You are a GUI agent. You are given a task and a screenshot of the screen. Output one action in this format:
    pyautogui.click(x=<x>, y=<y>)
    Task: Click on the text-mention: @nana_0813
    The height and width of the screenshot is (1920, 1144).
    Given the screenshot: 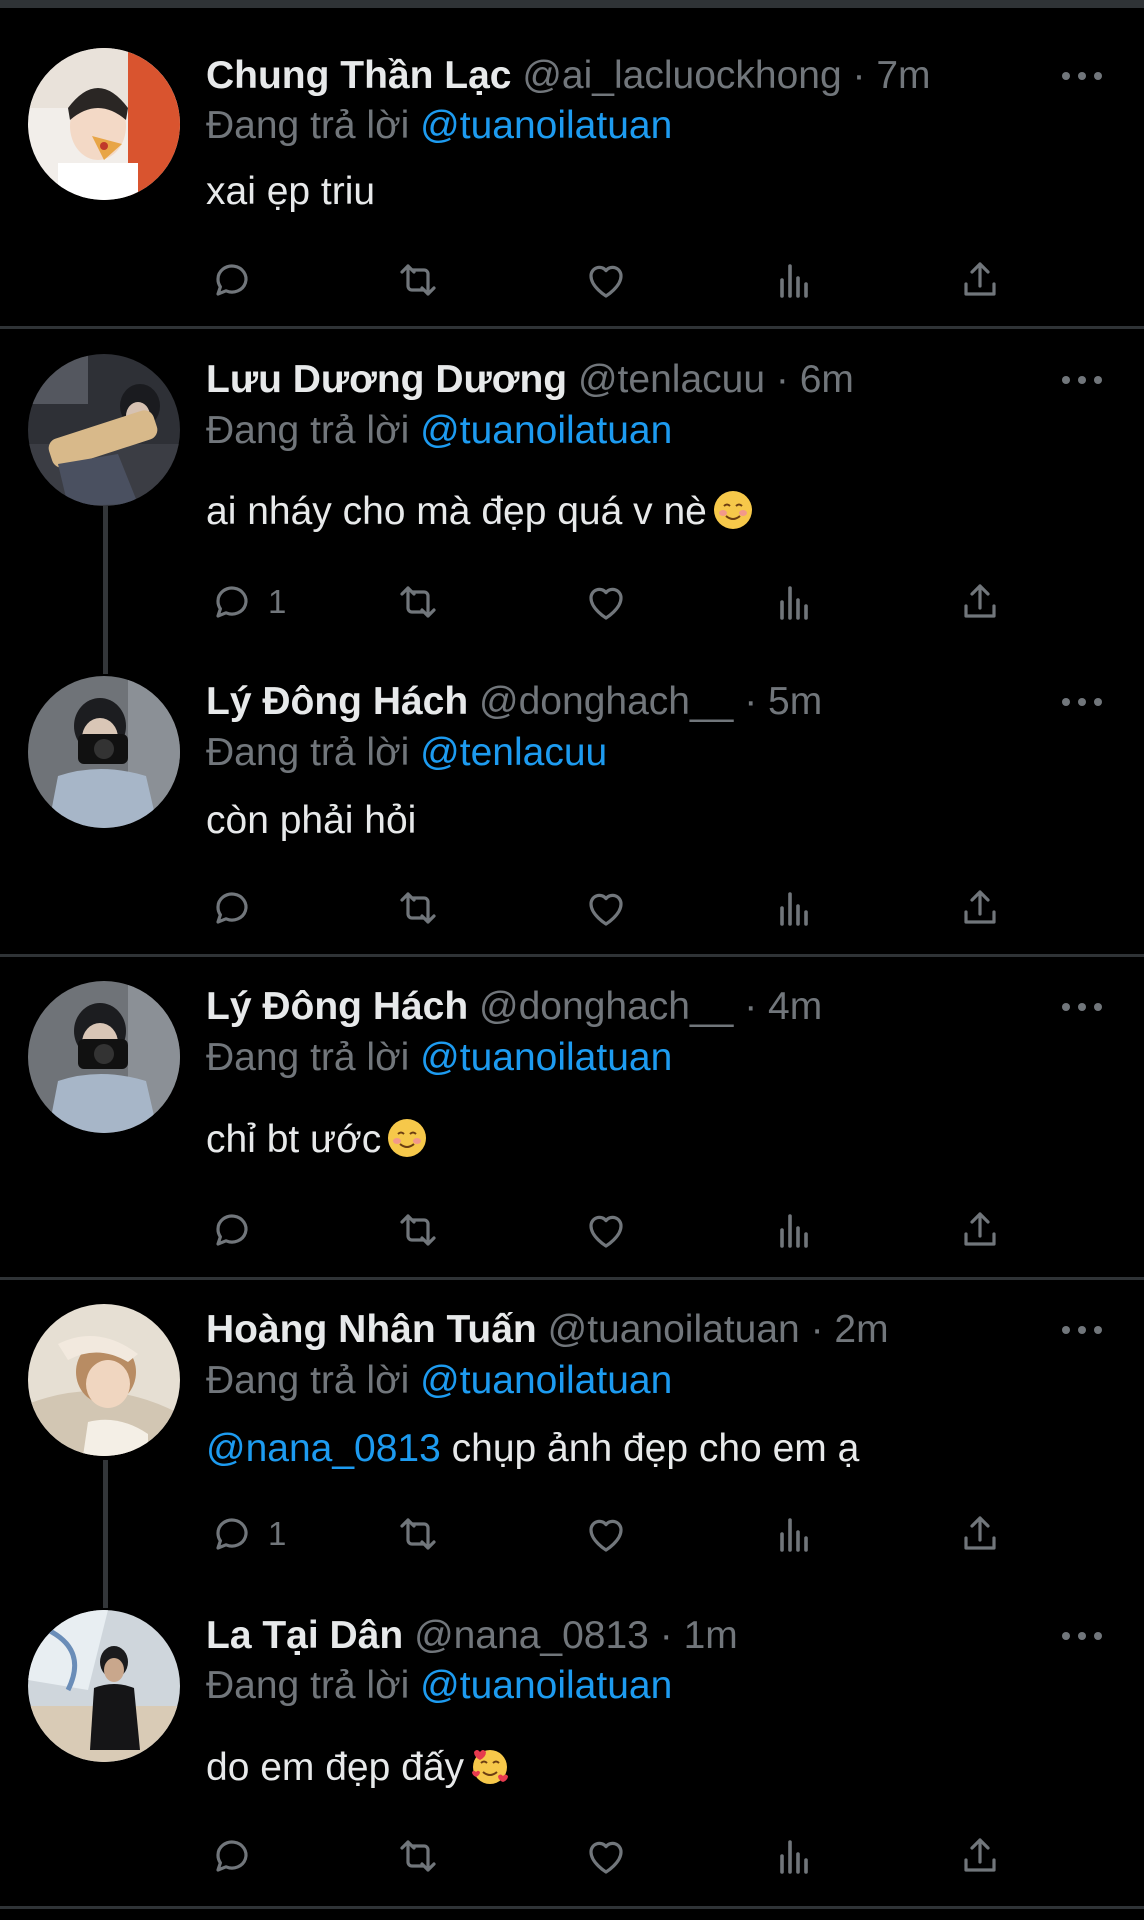 What is the action you would take?
    pyautogui.click(x=323, y=1448)
    